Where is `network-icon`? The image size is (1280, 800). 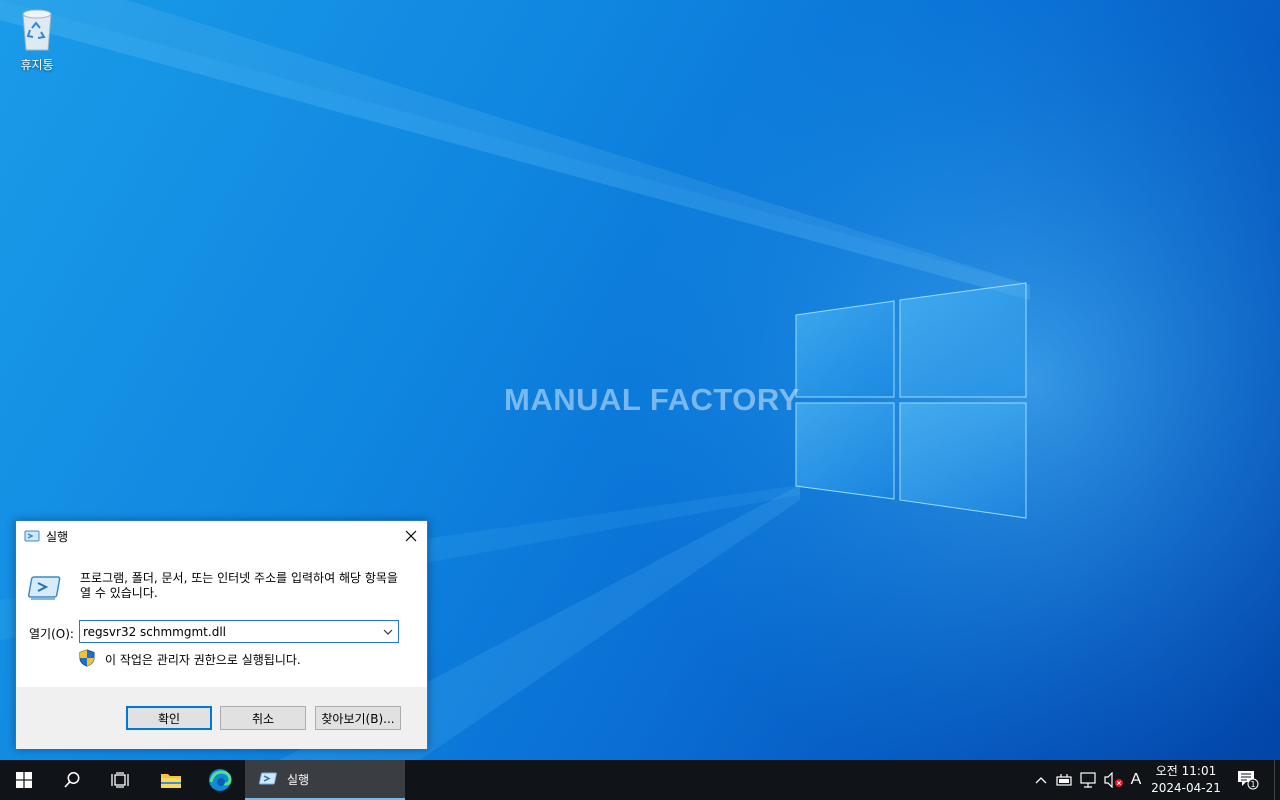 network-icon is located at coordinates (1088, 780).